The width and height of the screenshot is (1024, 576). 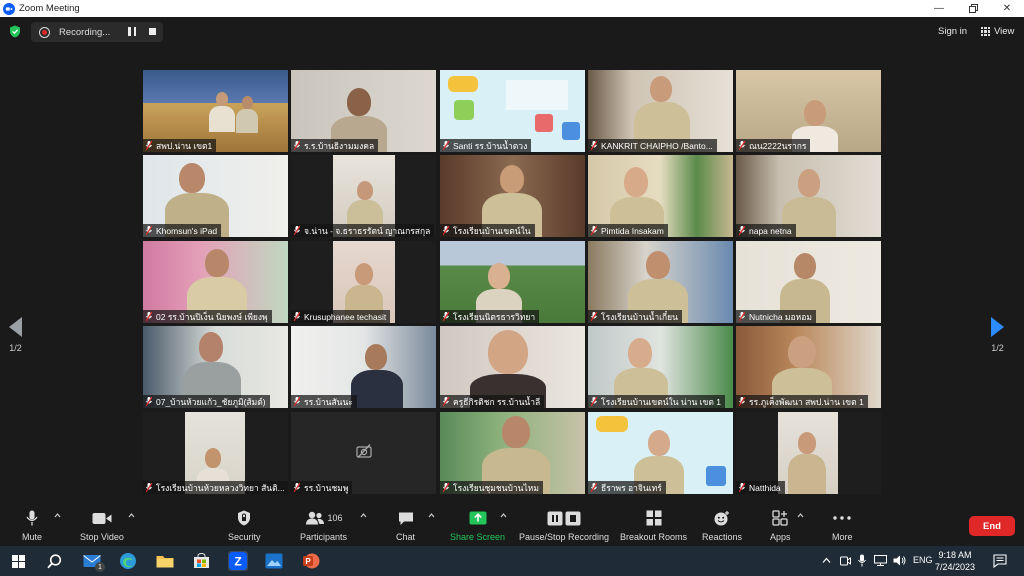 I want to click on arrow-right-icon, so click(x=997, y=327).